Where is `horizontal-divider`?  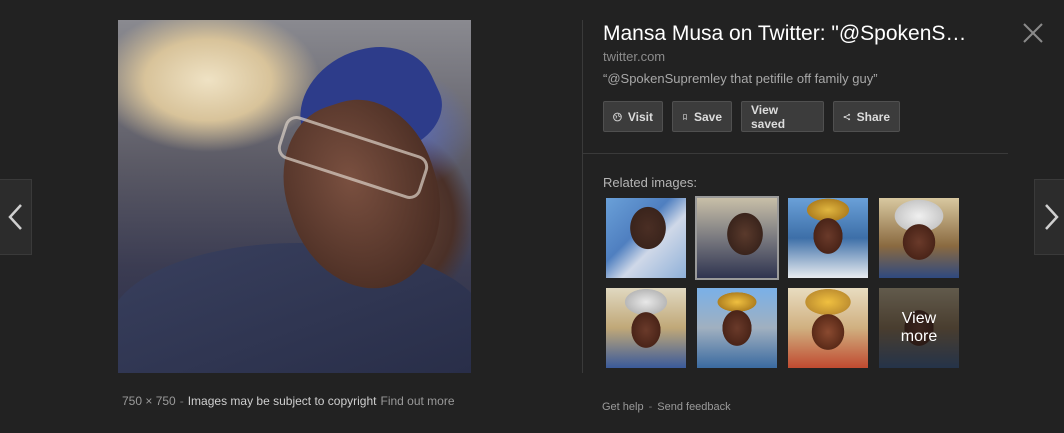
horizontal-divider is located at coordinates (795, 153).